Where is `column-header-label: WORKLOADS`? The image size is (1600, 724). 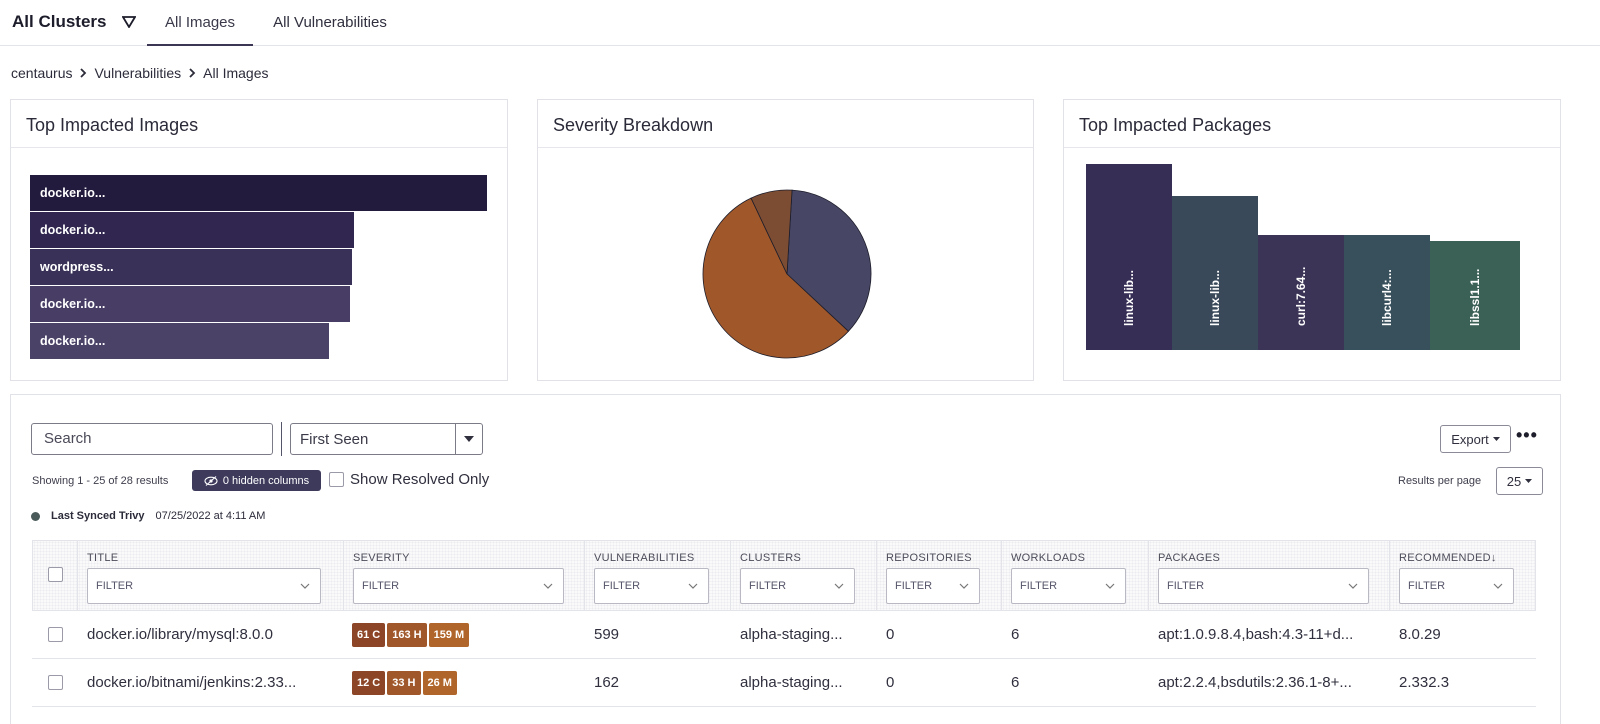 column-header-label: WORKLOADS is located at coordinates (1048, 558).